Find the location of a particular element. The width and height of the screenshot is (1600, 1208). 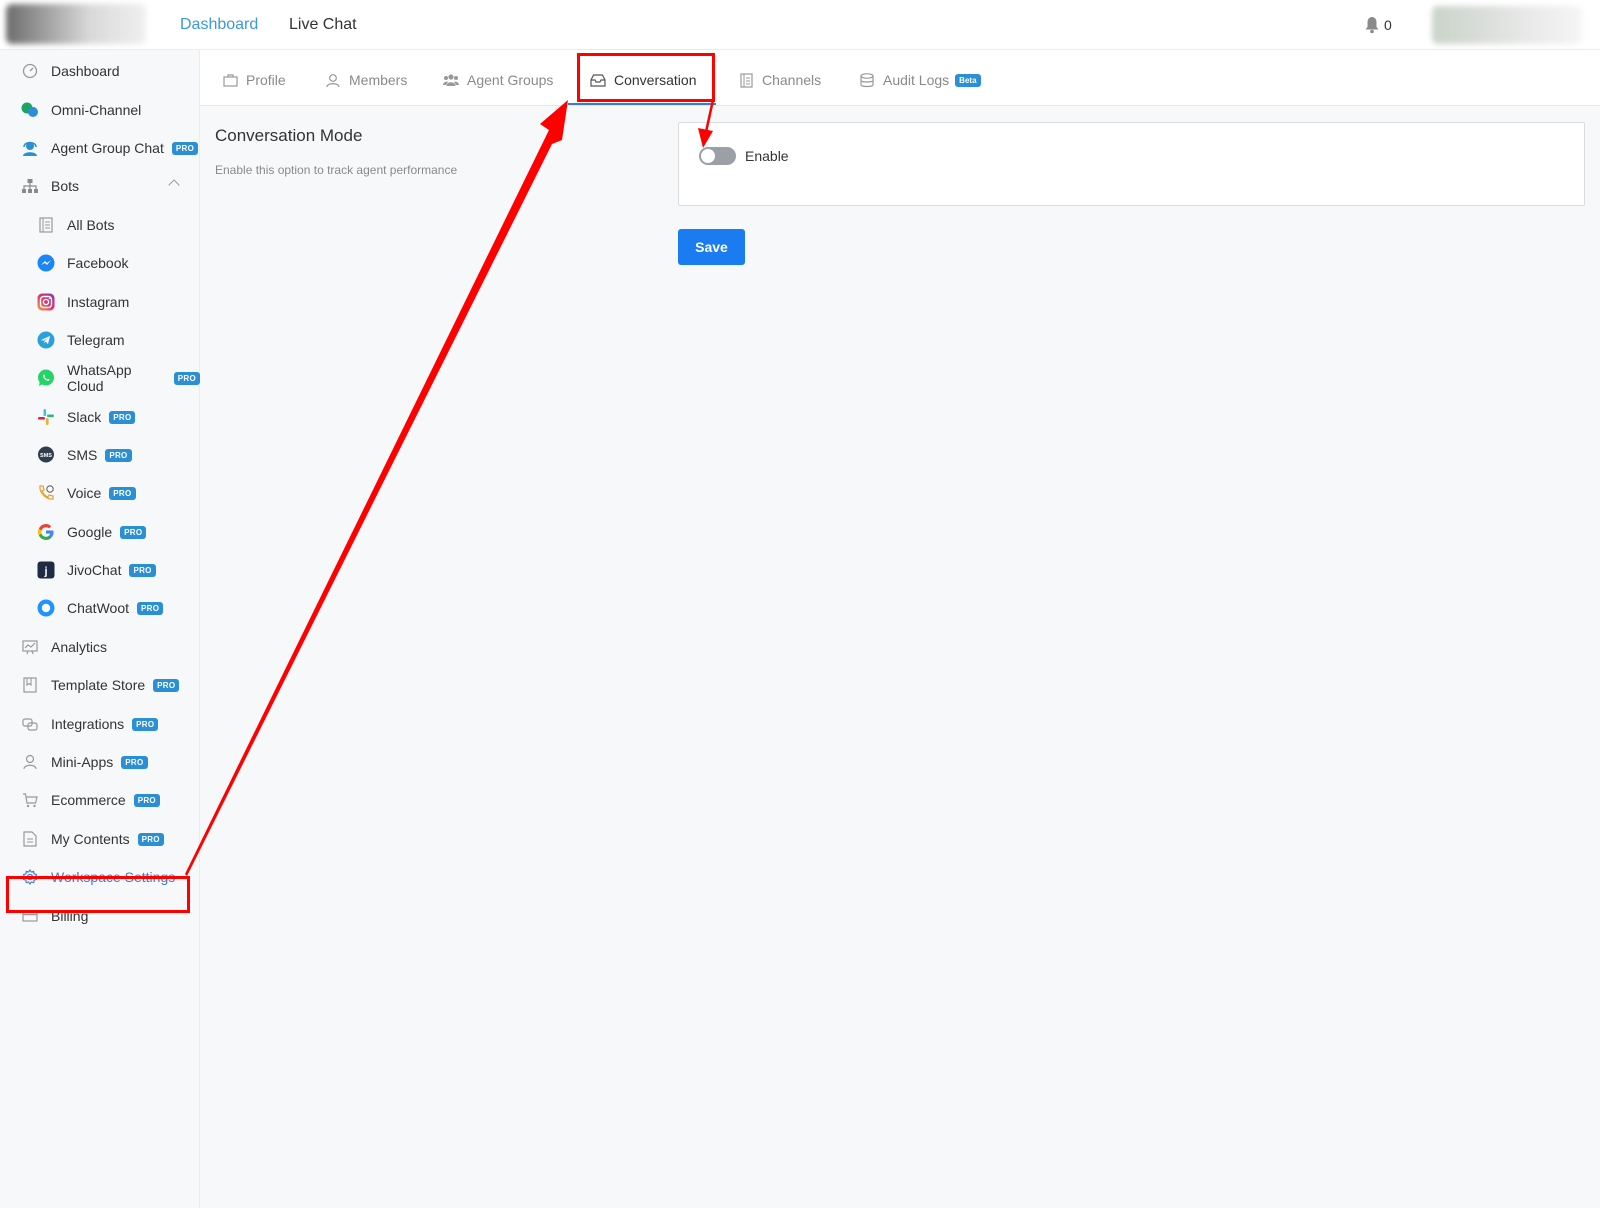

instagram-icon is located at coordinates (46, 302).